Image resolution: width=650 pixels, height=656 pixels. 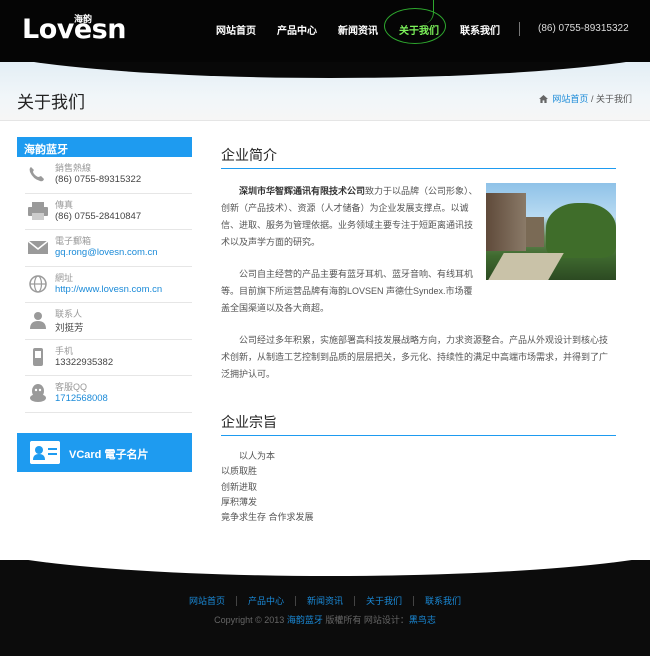 I want to click on banner-wave, so click(x=325, y=70).